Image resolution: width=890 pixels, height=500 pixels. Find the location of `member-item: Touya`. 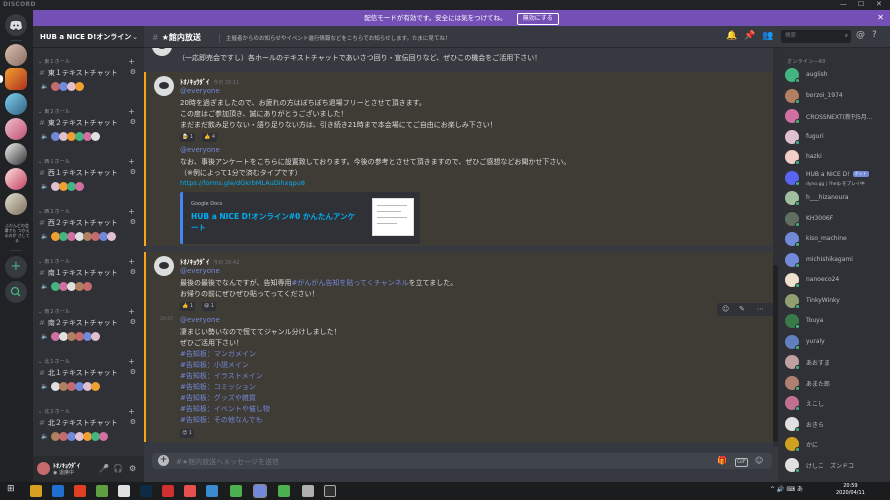

member-item: Touya is located at coordinates (837, 321).